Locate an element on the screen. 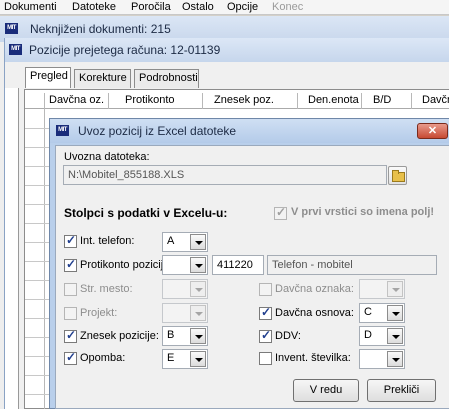 This screenshot has width=449, height=409. int-telefon-column-select: A is located at coordinates (185, 242).